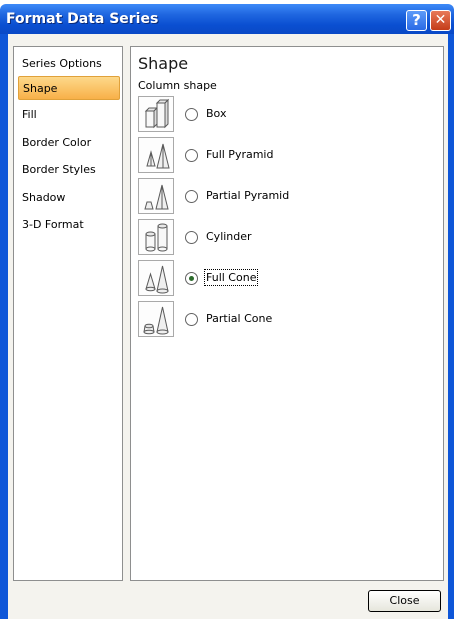 This screenshot has width=454, height=619. What do you see at coordinates (247, 195) in the screenshot?
I see `partial-pyramid-label: Partial Pyramid` at bounding box center [247, 195].